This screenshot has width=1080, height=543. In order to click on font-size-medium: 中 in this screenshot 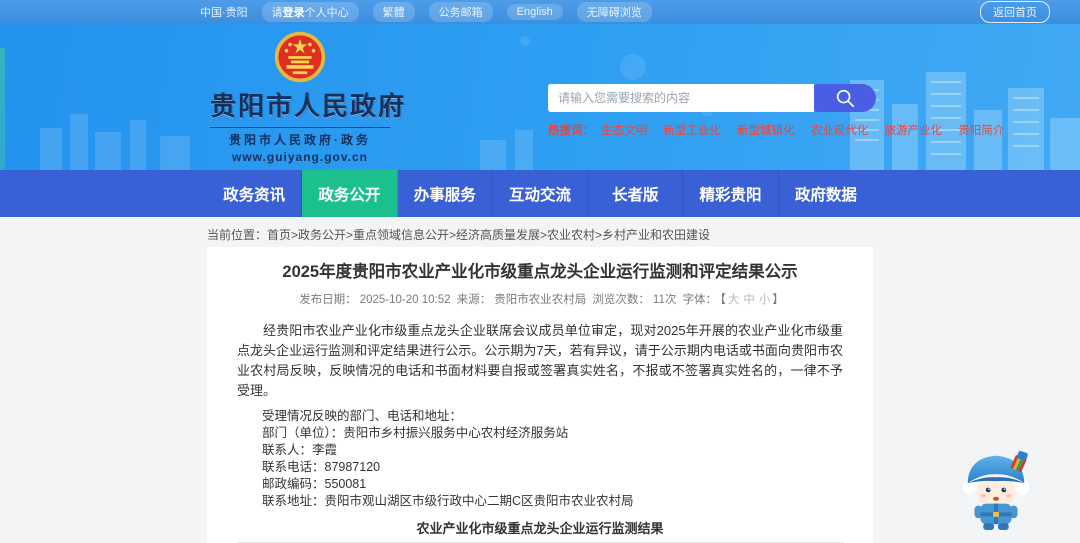, I will do `click(749, 300)`.